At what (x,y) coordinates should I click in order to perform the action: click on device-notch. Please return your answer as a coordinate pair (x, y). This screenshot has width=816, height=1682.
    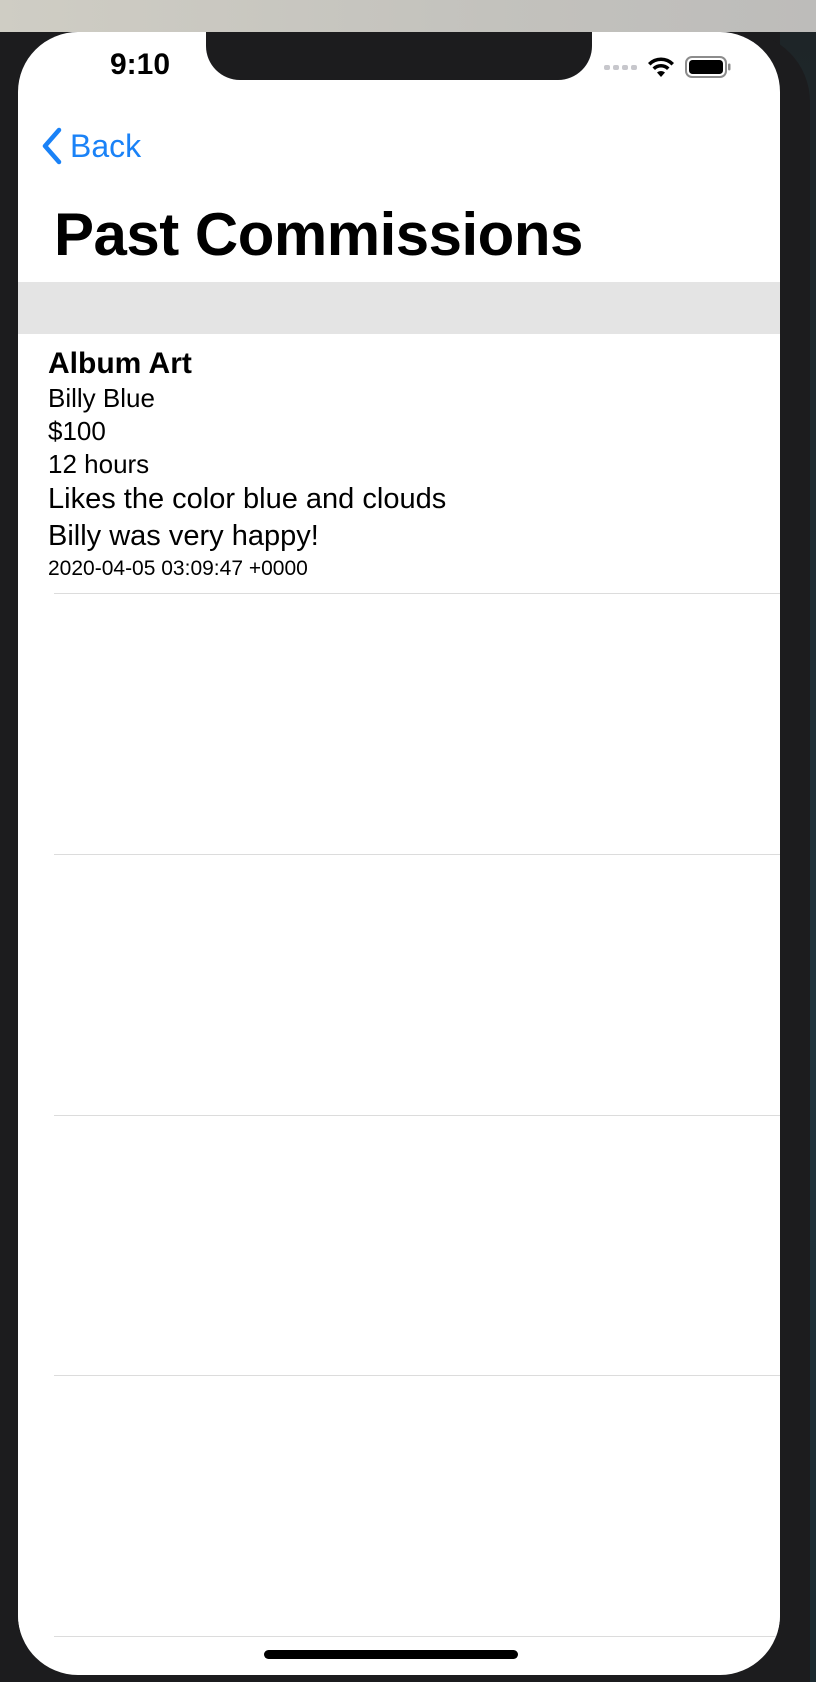
    Looking at the image, I should click on (399, 56).